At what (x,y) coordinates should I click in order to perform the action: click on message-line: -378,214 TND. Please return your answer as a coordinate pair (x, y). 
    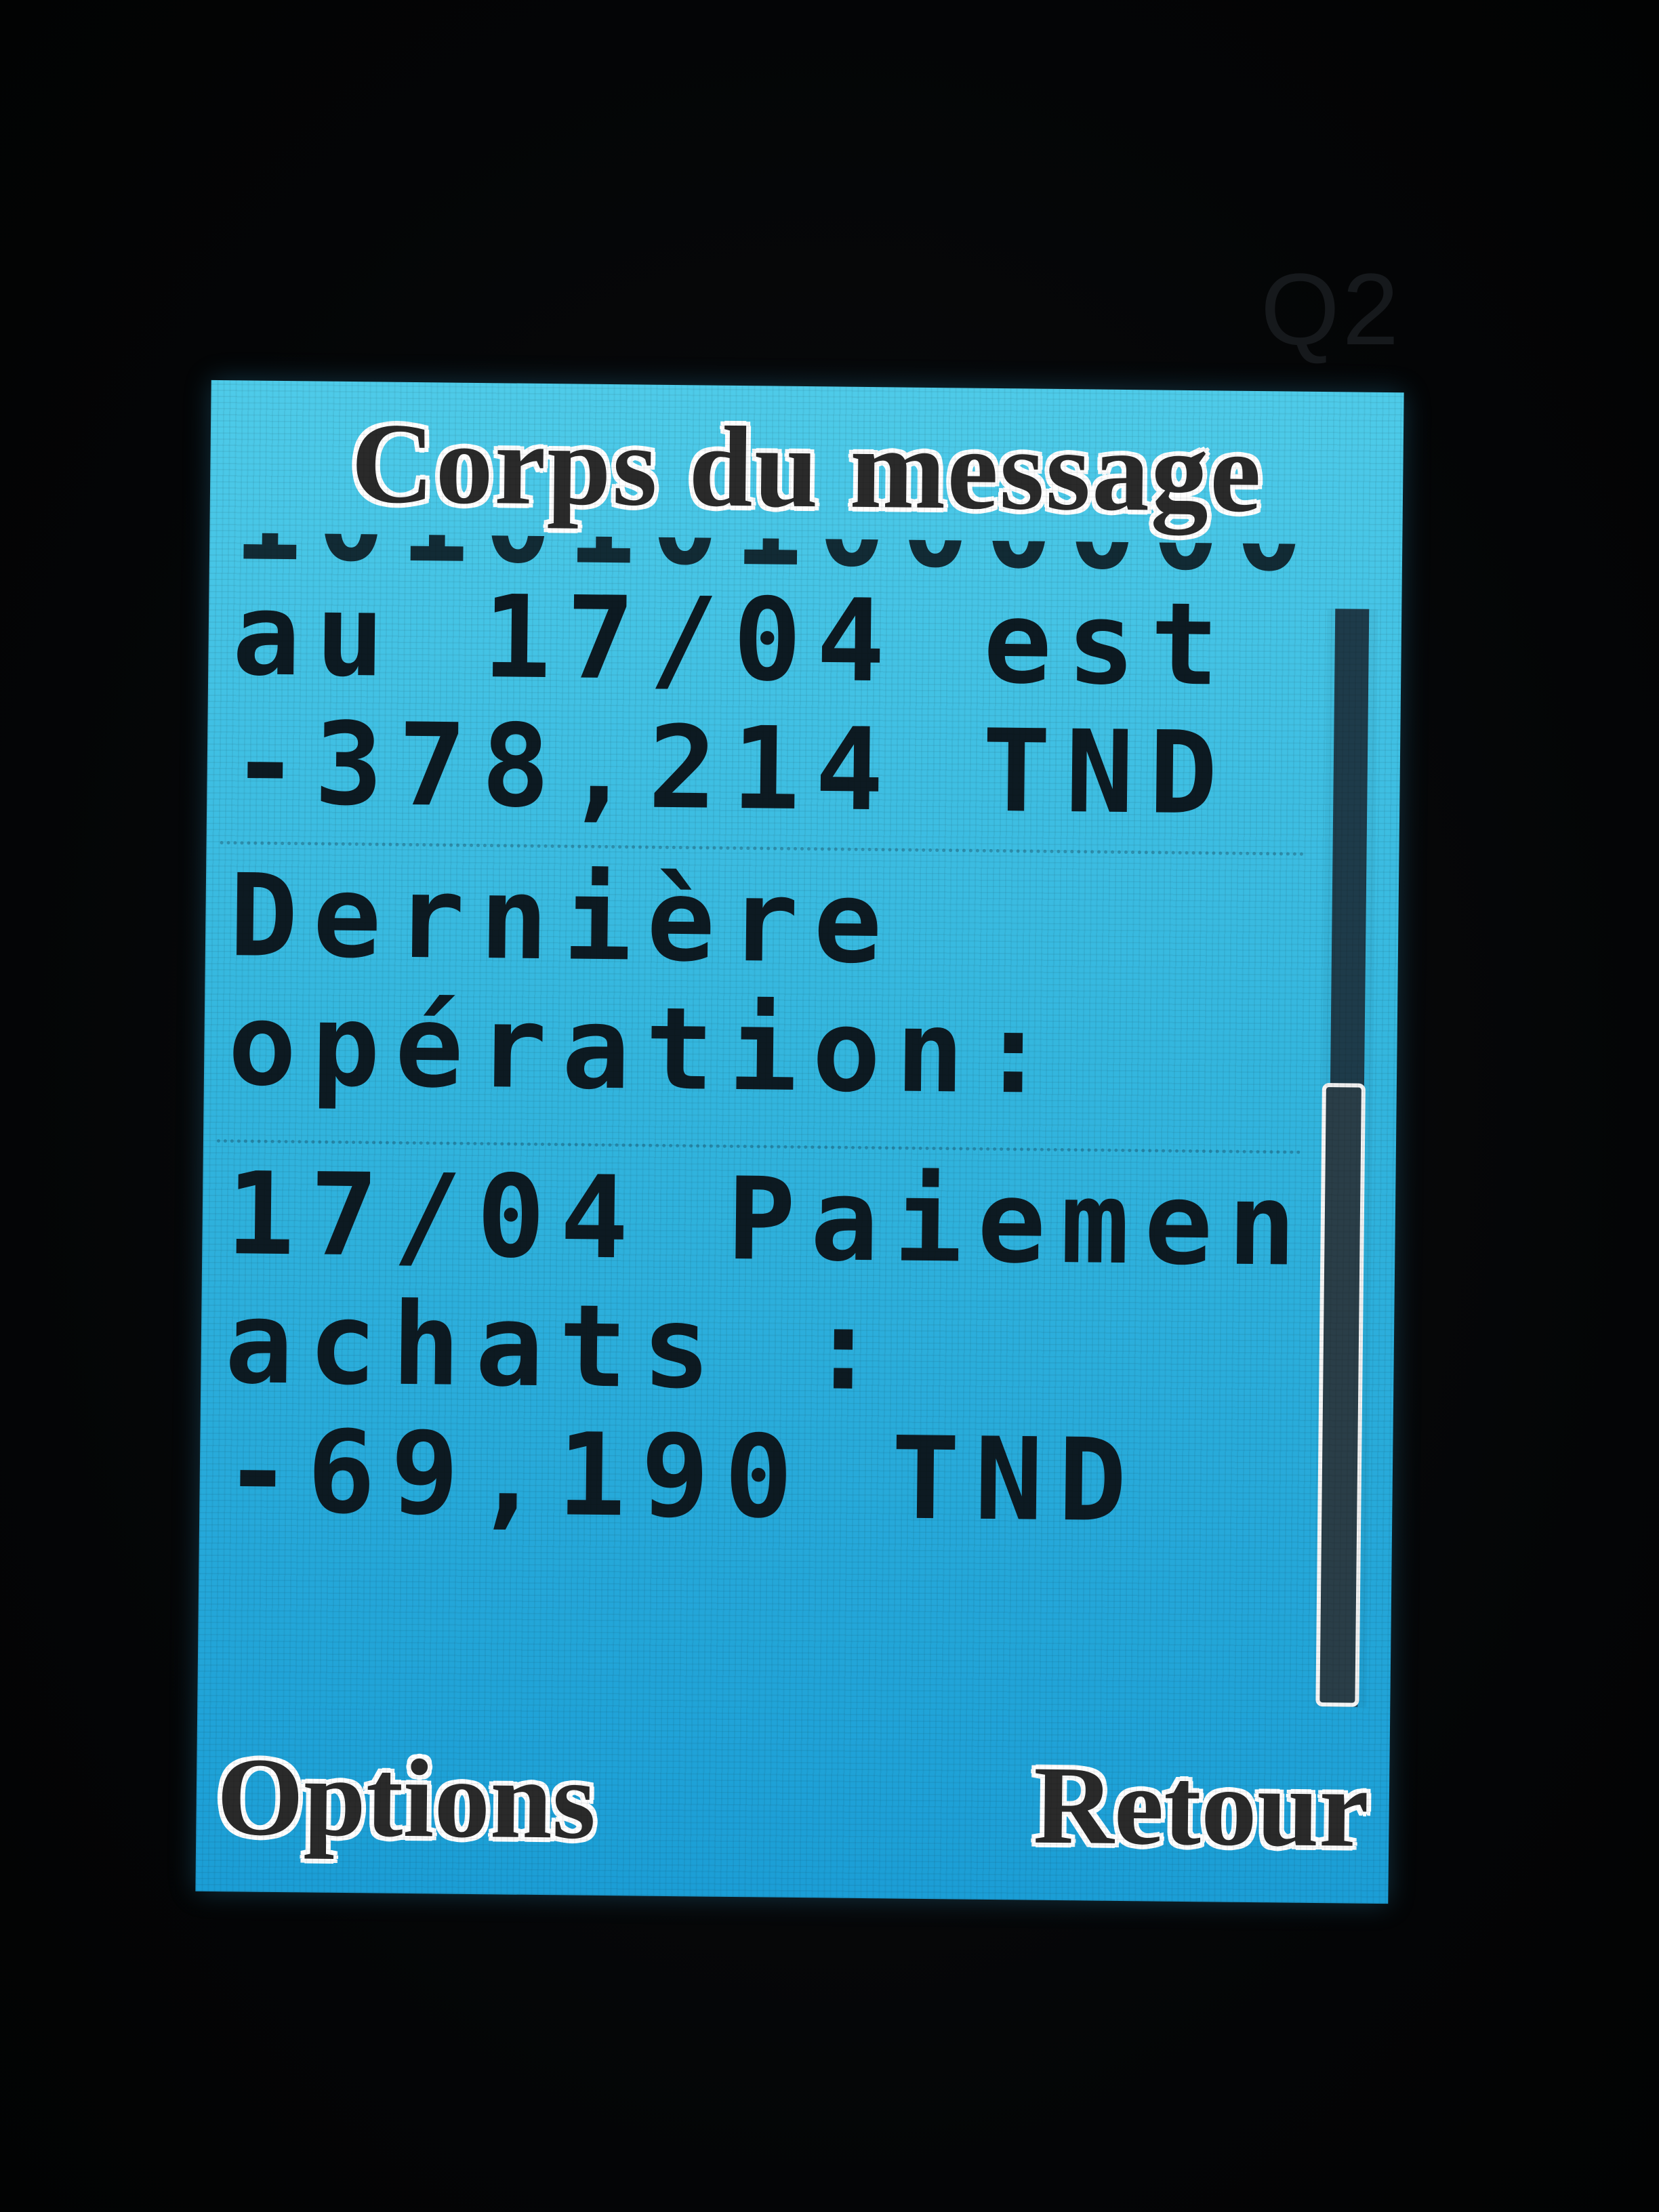
    Looking at the image, I should click on (731, 768).